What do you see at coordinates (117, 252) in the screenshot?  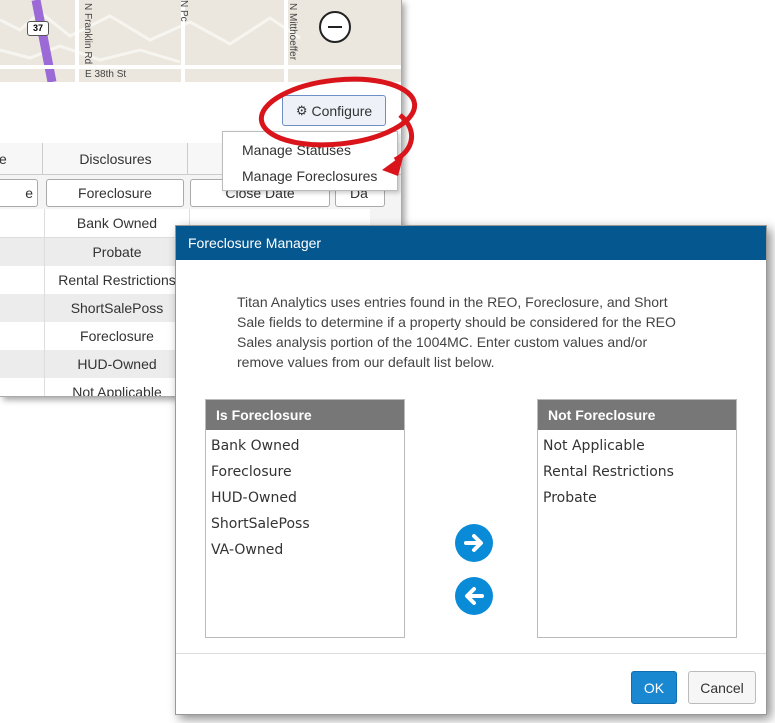 I see `table-cell: Probate` at bounding box center [117, 252].